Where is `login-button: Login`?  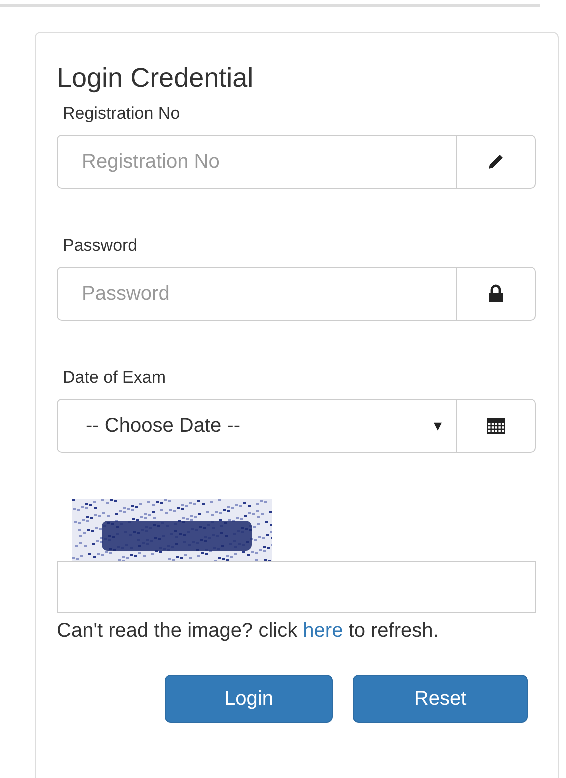 login-button: Login is located at coordinates (249, 699).